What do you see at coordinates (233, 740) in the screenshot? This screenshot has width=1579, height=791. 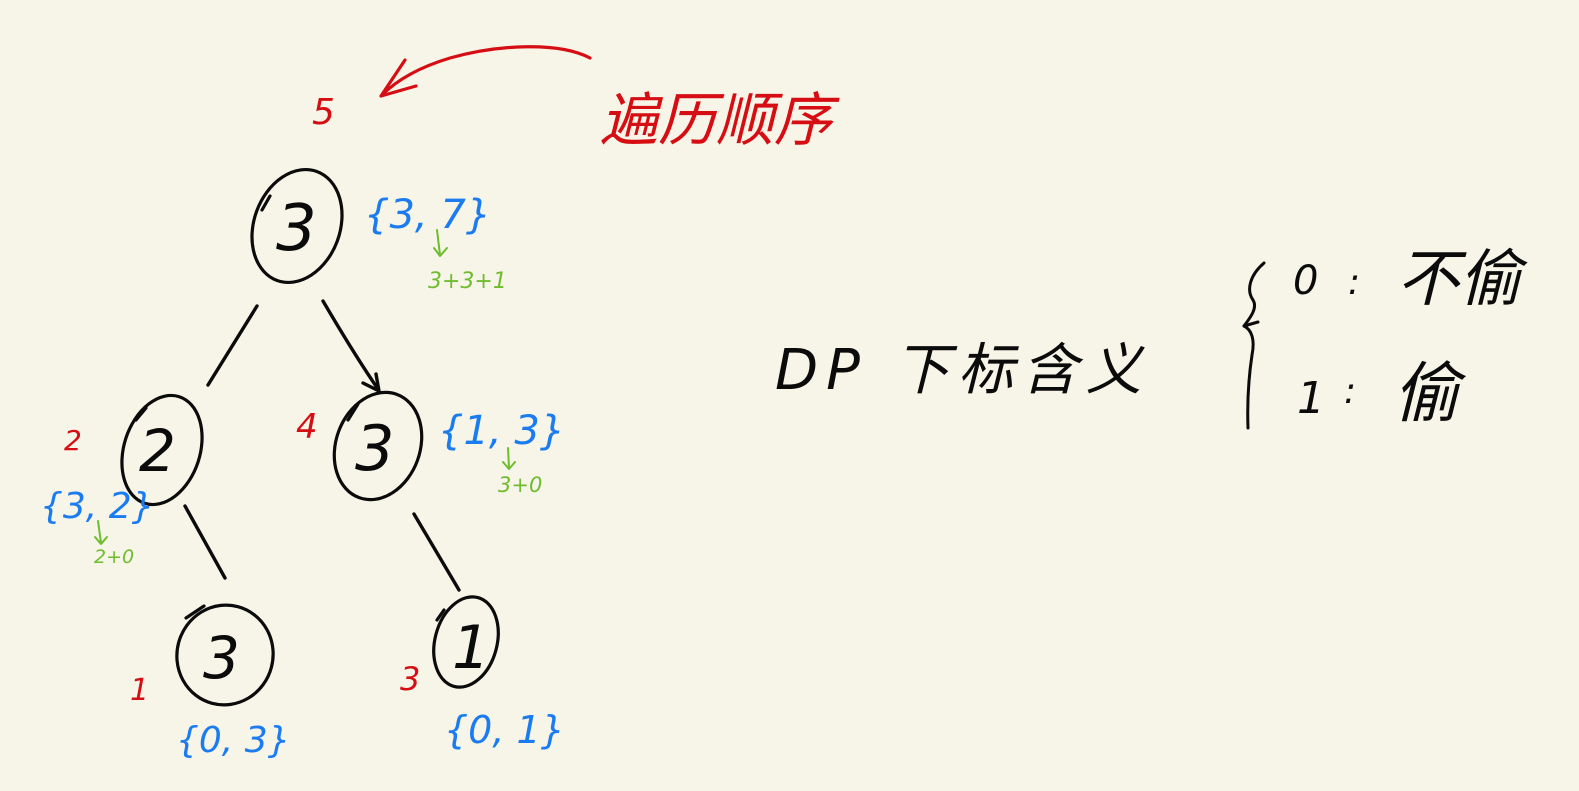 I see `node-left-right-dp: {0, 3}` at bounding box center [233, 740].